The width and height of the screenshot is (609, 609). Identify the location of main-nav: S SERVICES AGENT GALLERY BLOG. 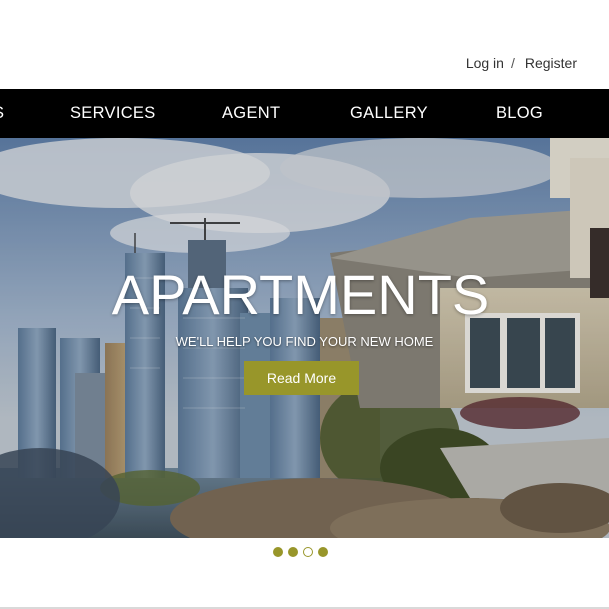
(304, 113).